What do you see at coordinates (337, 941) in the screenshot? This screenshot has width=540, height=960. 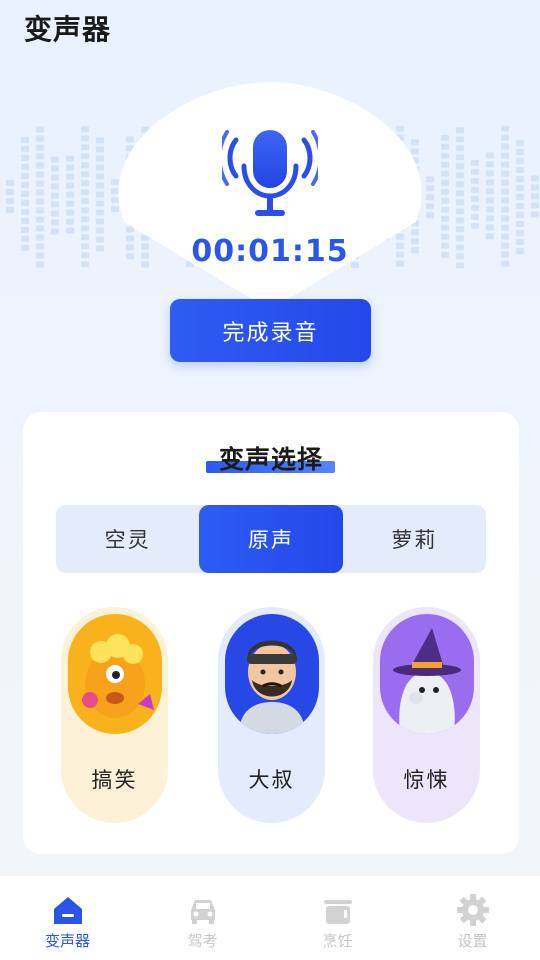 I see `nav-label: 烹饪` at bounding box center [337, 941].